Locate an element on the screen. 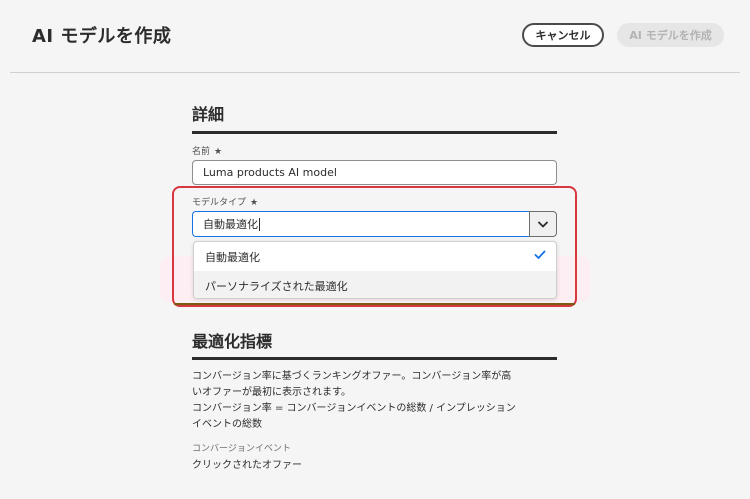 Image resolution: width=750 pixels, height=499 pixels. description-line: いオファーが最初に表示されます。 is located at coordinates (271, 392).